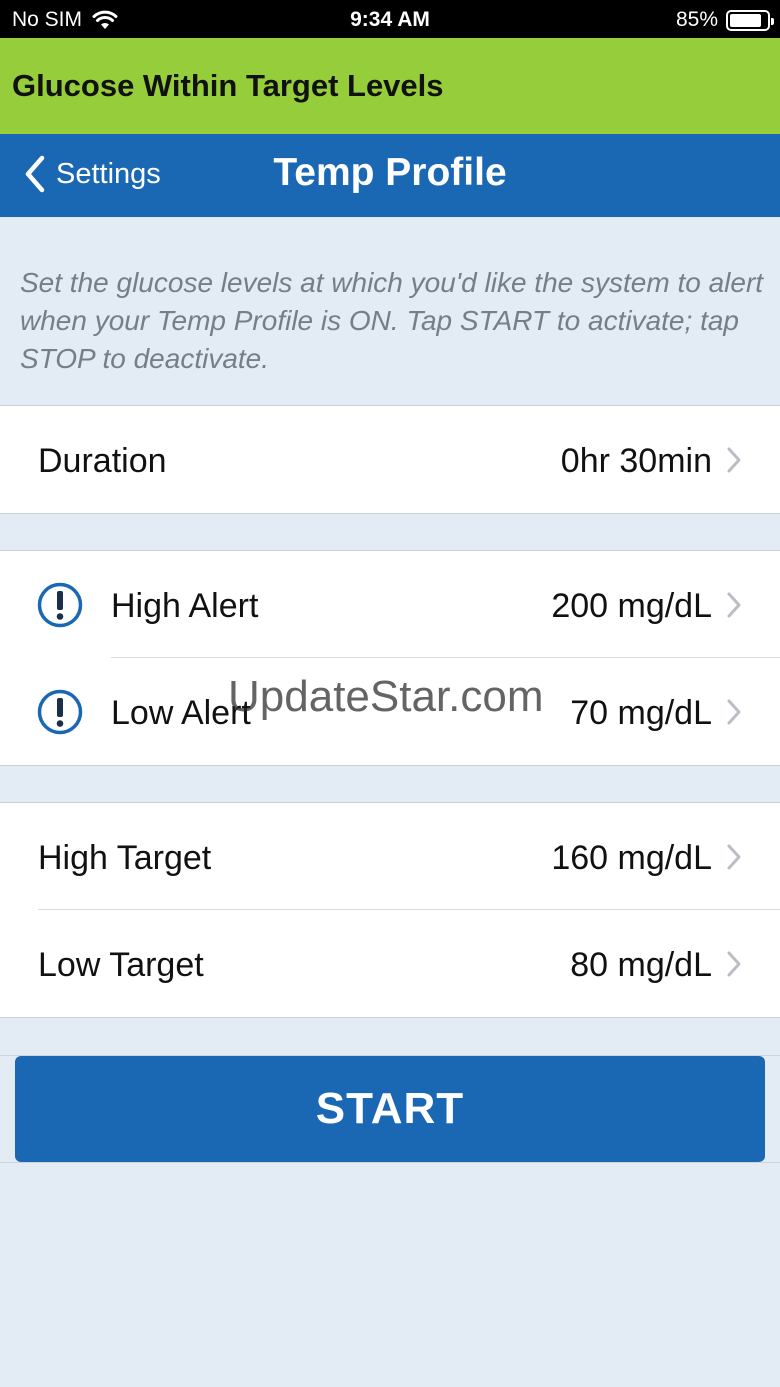 Image resolution: width=780 pixels, height=1387 pixels. I want to click on divider, so click(390, 1162).